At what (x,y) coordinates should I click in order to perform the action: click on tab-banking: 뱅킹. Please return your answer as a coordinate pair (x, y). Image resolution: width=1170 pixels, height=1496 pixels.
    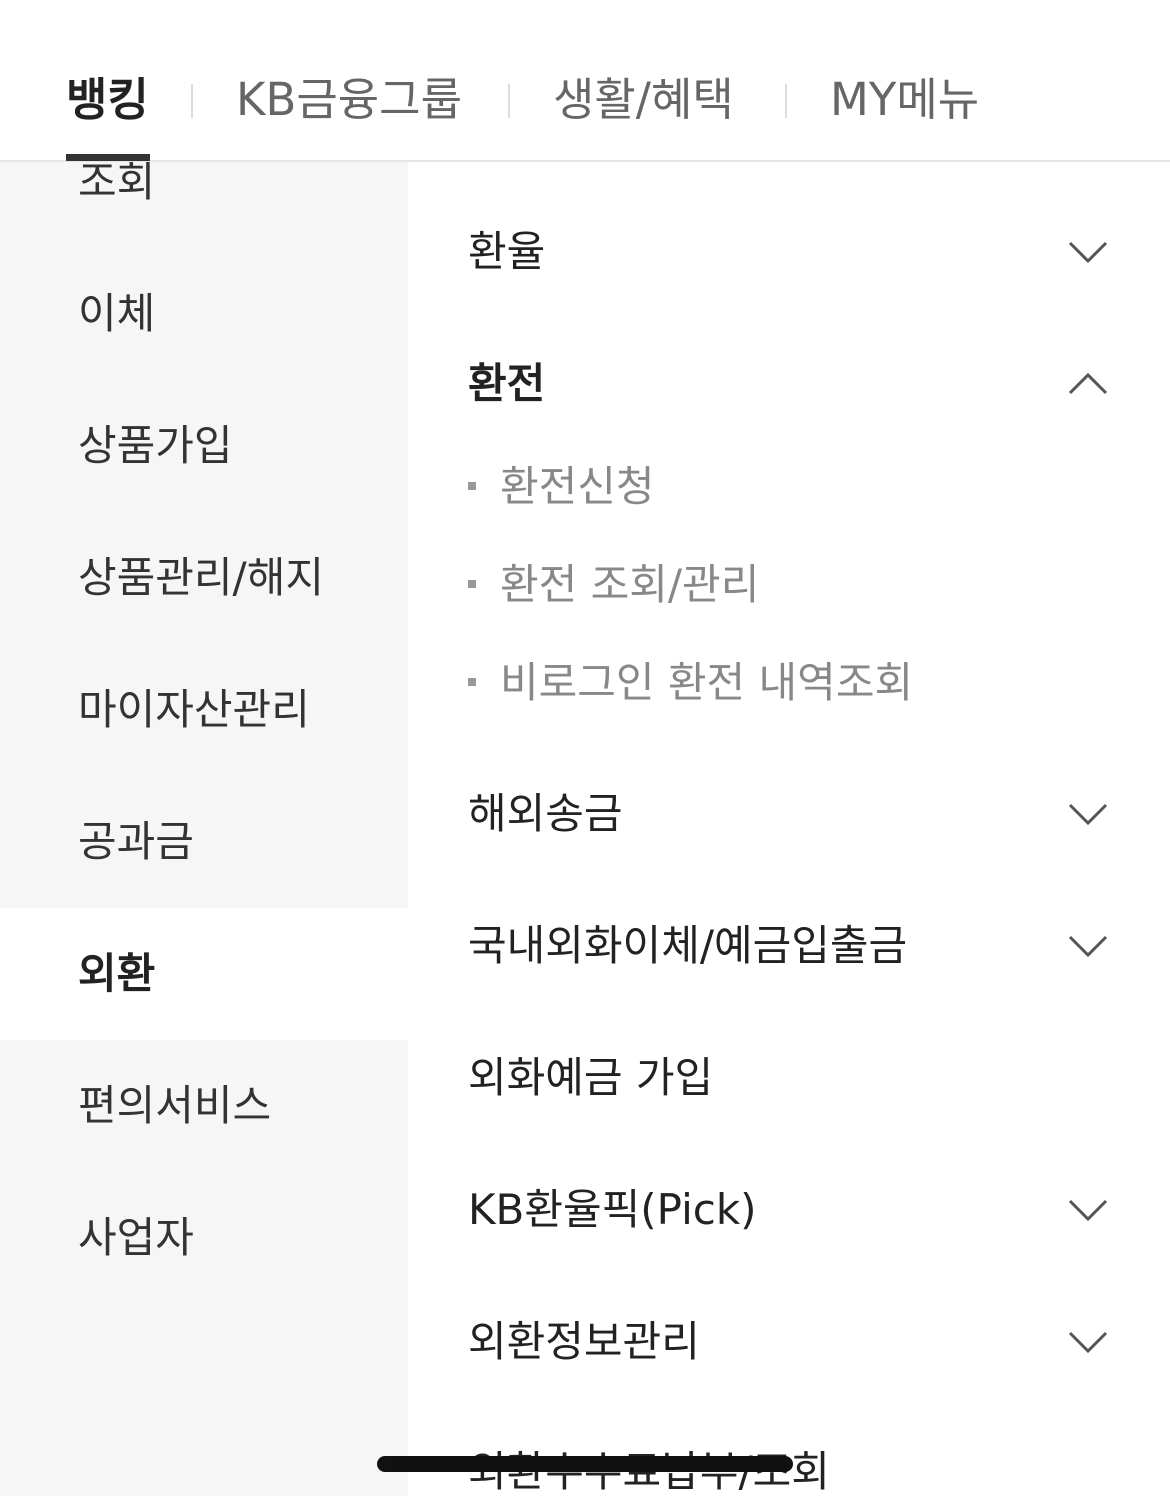
    Looking at the image, I should click on (107, 100).